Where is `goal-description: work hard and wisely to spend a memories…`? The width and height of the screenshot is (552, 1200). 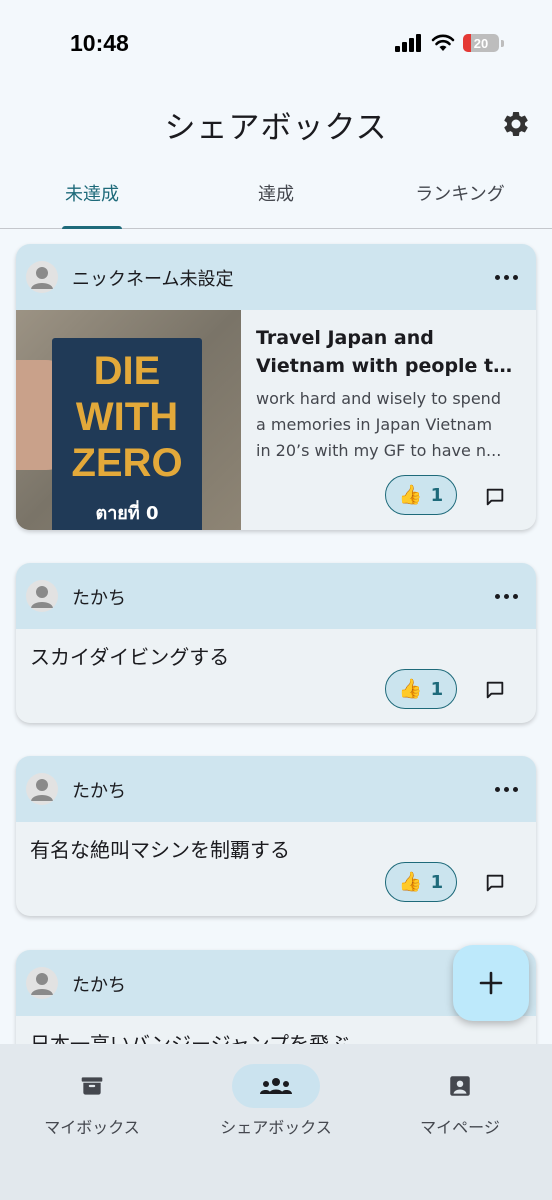
goal-description: work hard and wisely to spend a memories… is located at coordinates (379, 424).